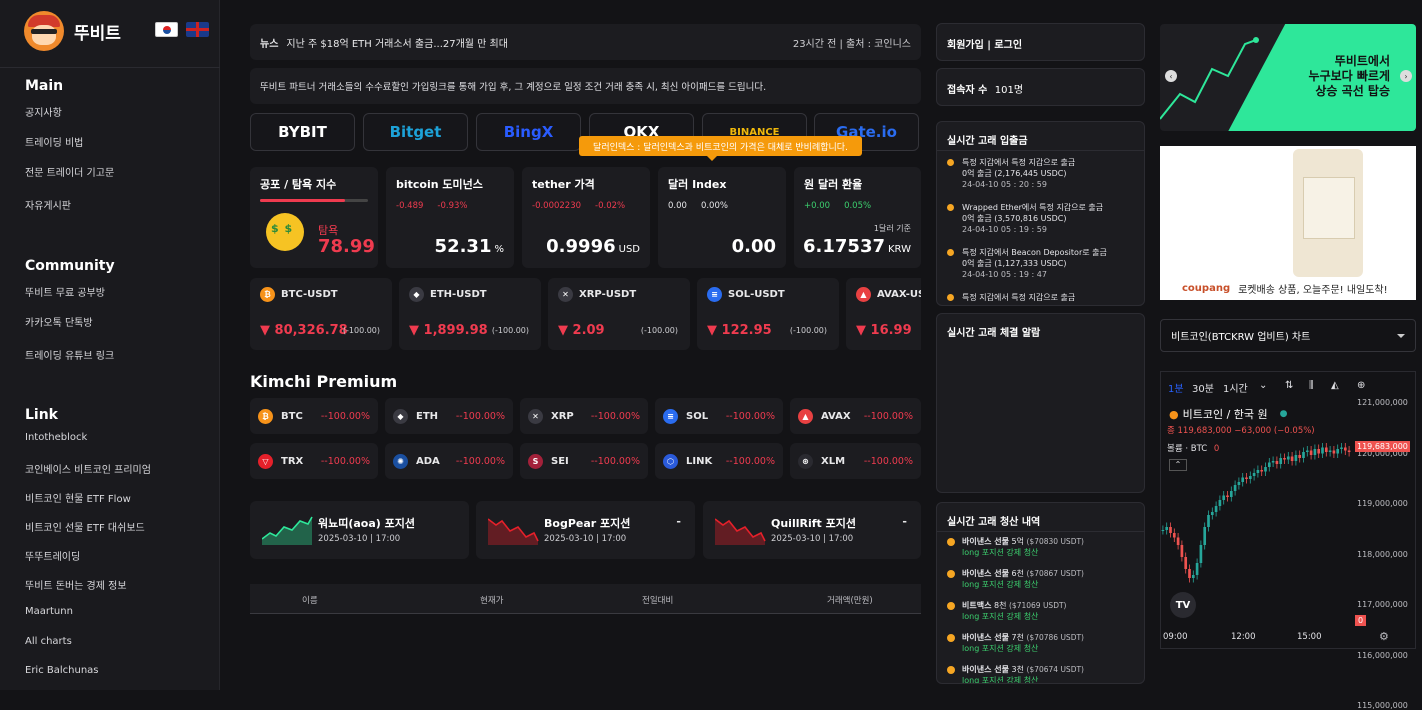 This screenshot has width=1422, height=710. I want to click on whale-transfer-item: 특정 지갑에서 특정 지갑으로 출금, so click(1011, 297).